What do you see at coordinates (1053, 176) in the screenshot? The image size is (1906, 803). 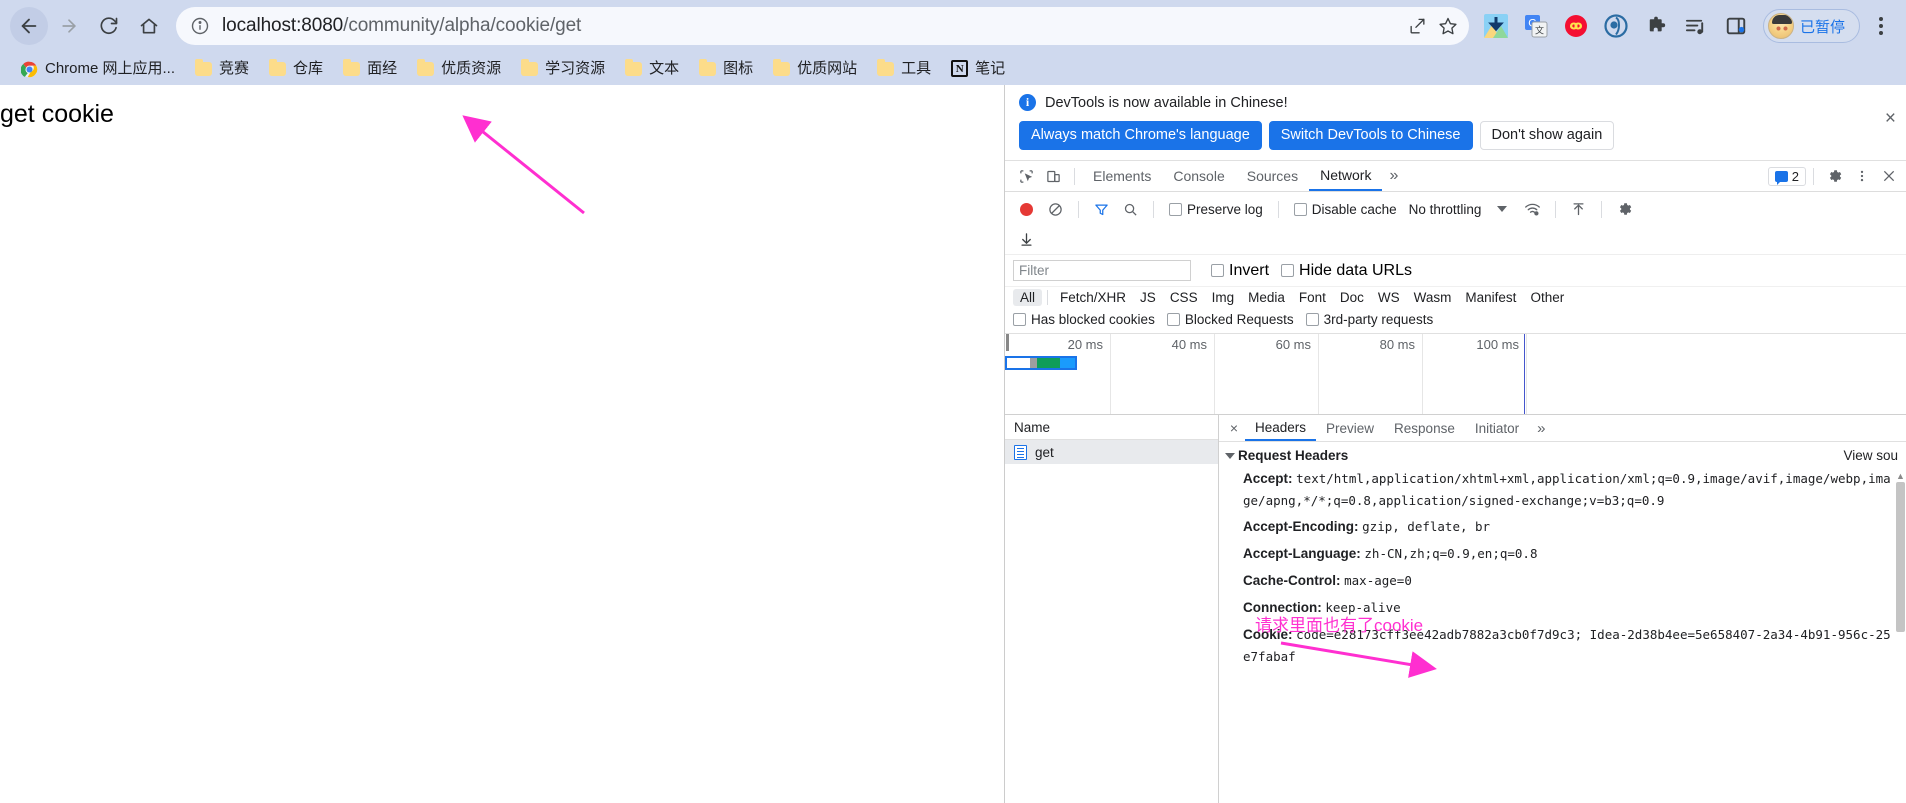 I see `device-toolbar-icon` at bounding box center [1053, 176].